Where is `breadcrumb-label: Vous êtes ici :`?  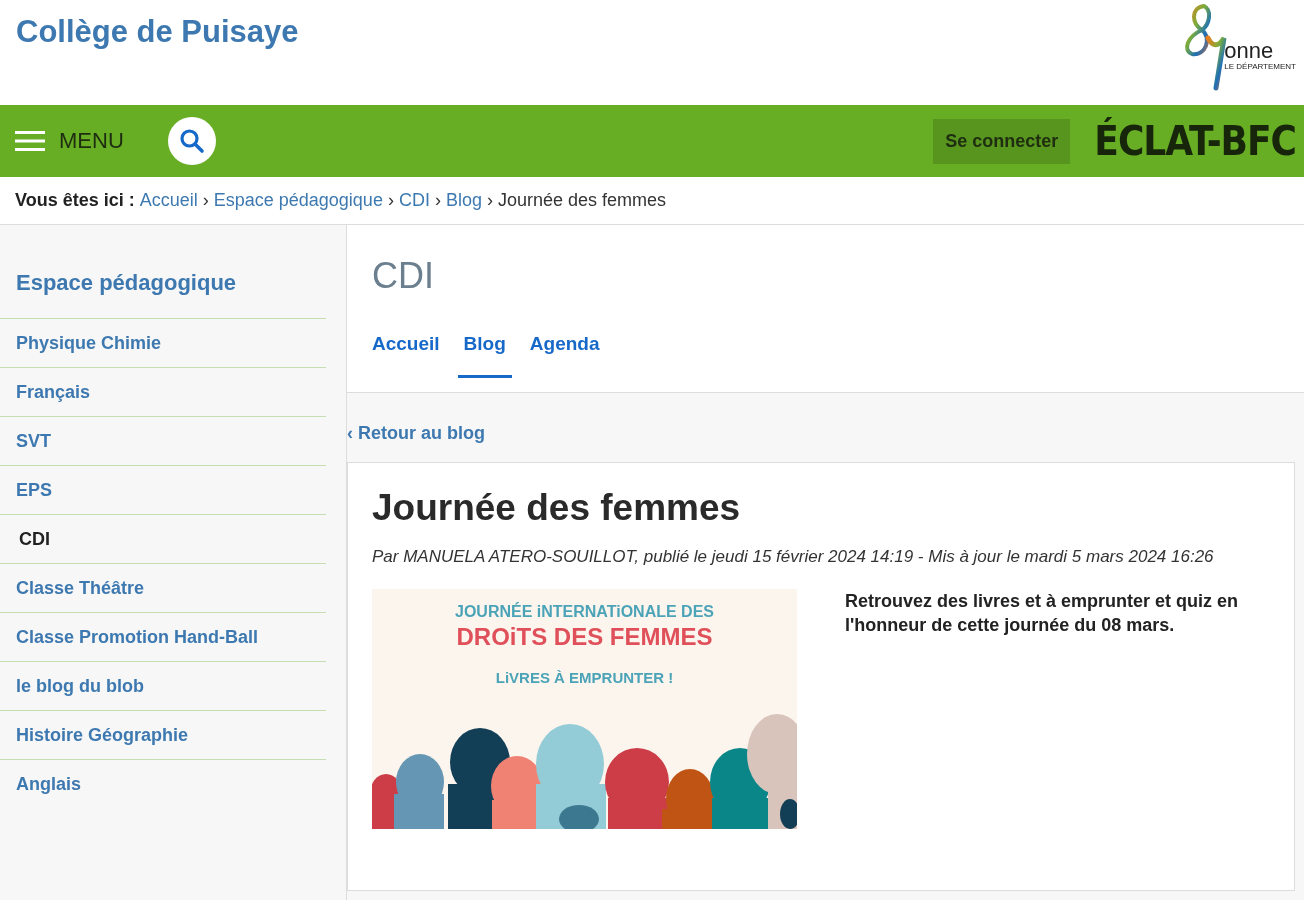
breadcrumb-label: Vous êtes ici : is located at coordinates (75, 200).